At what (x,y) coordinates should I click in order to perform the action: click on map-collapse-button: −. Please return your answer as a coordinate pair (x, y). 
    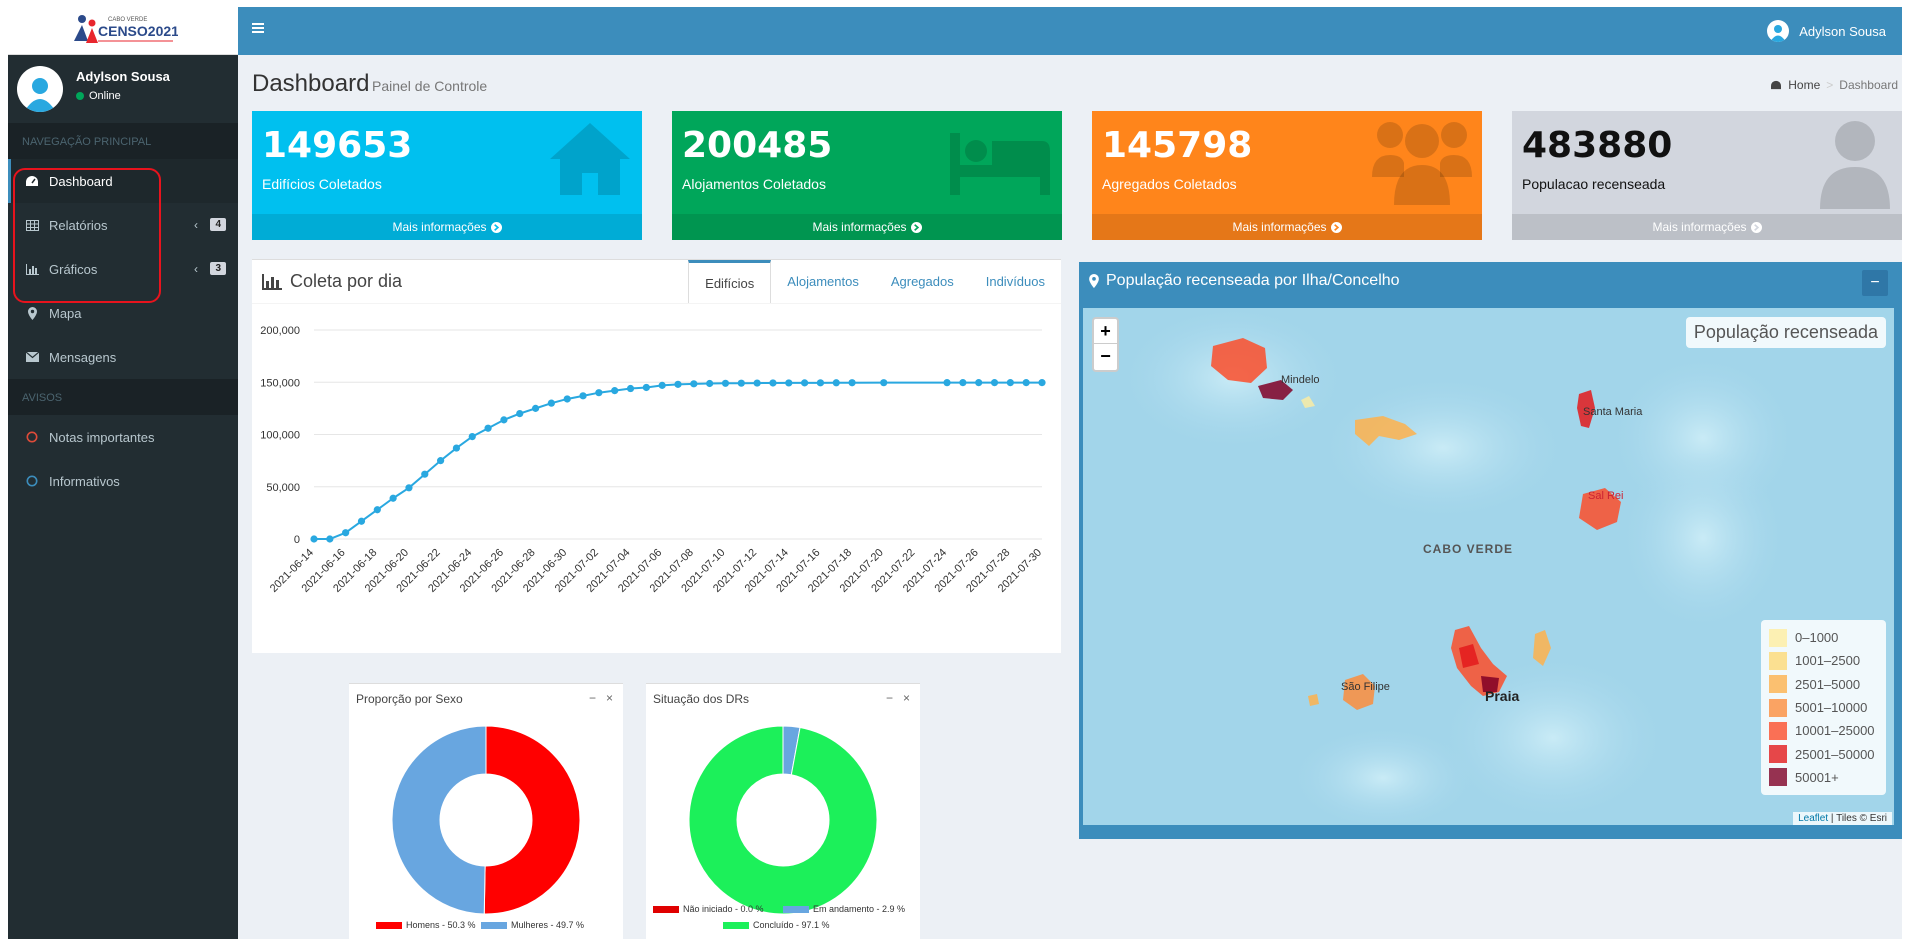
    Looking at the image, I should click on (1875, 283).